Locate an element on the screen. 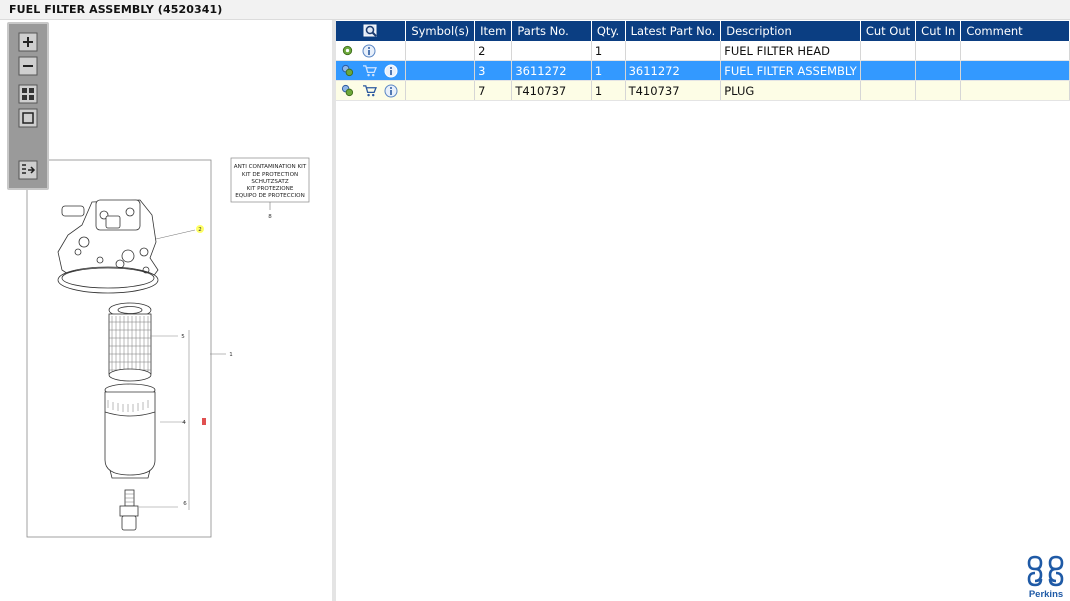  column-find is located at coordinates (371, 31).